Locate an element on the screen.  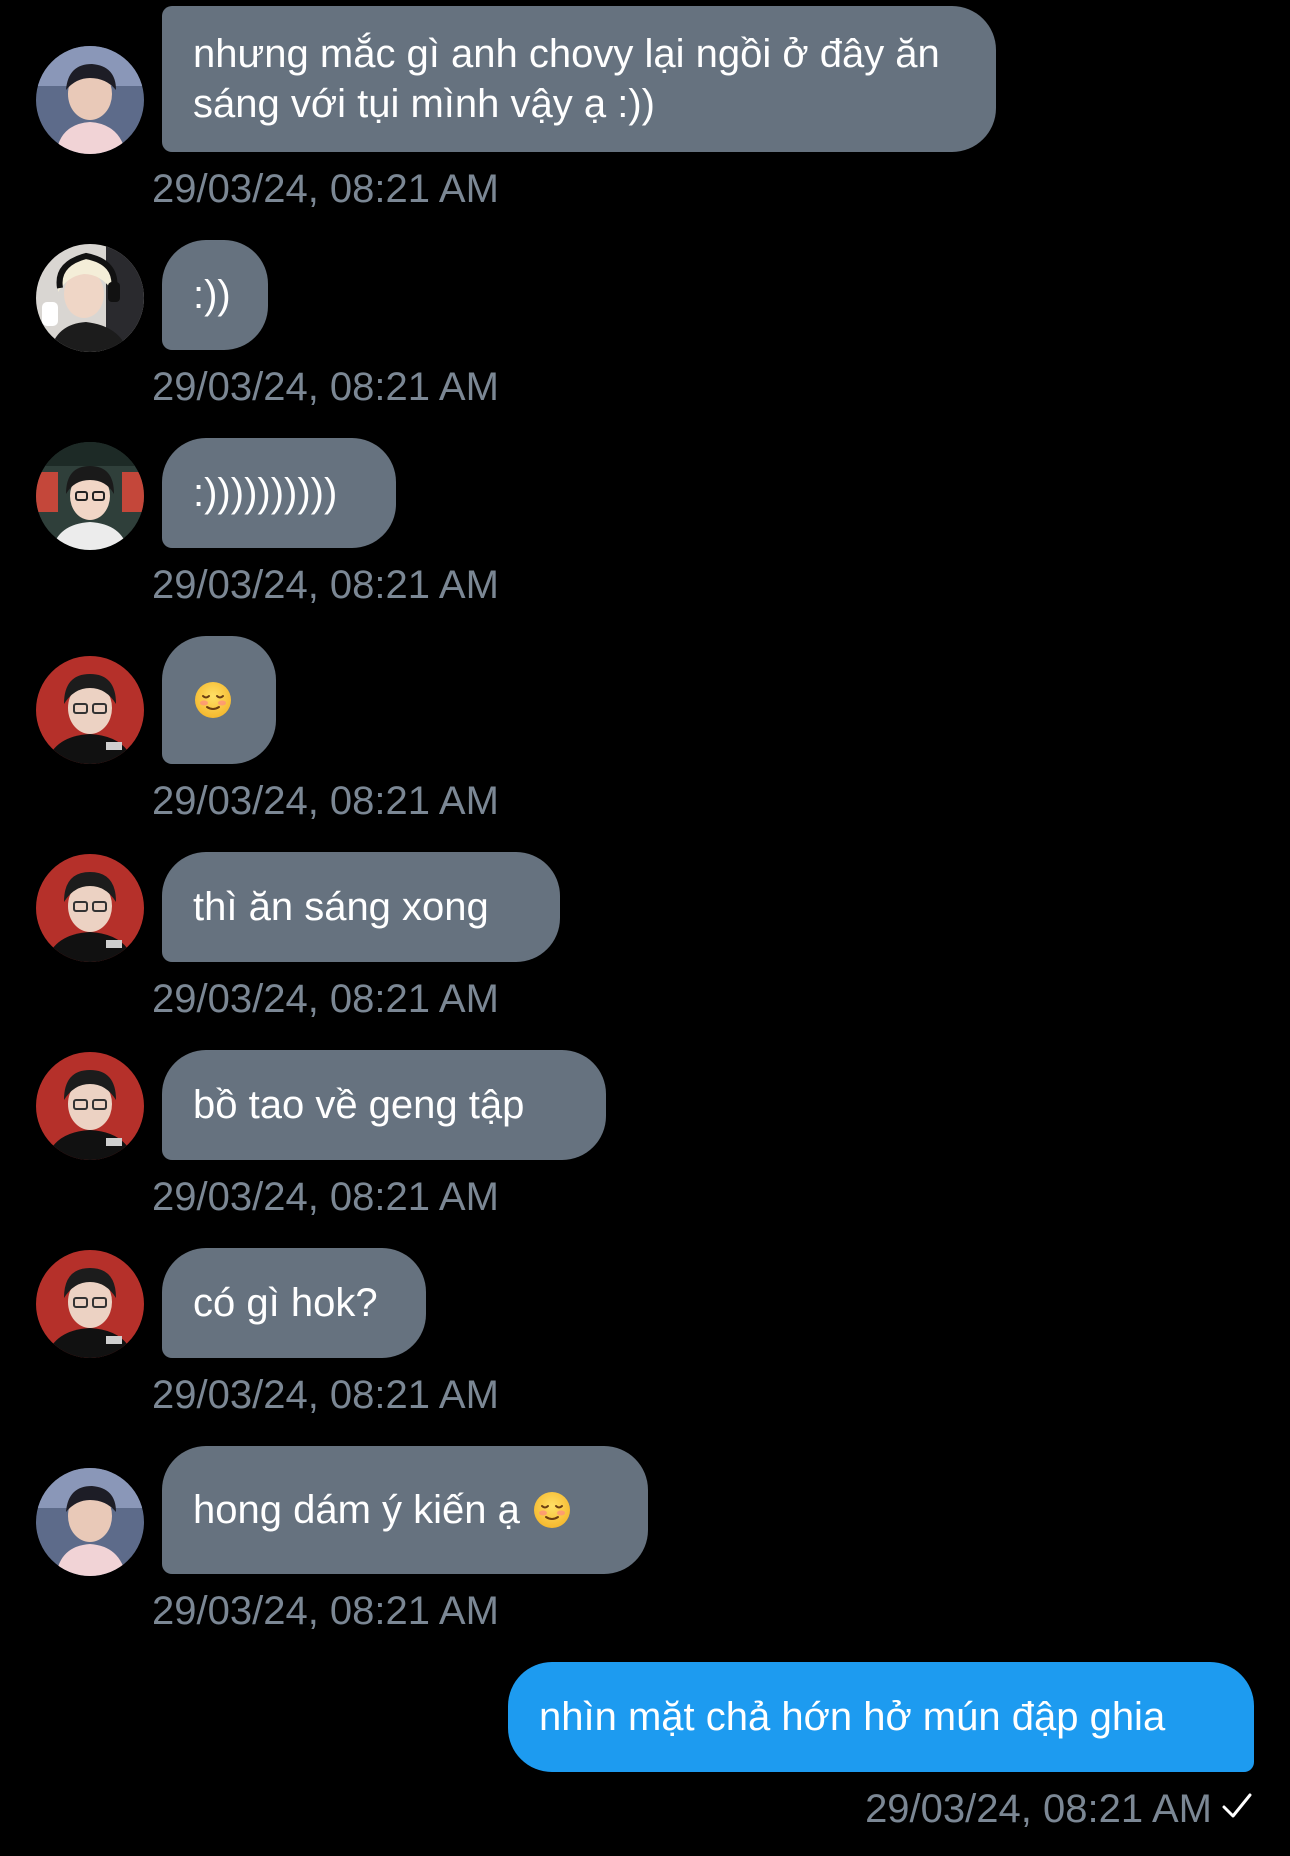
avatar-user-c is located at coordinates (90, 496).